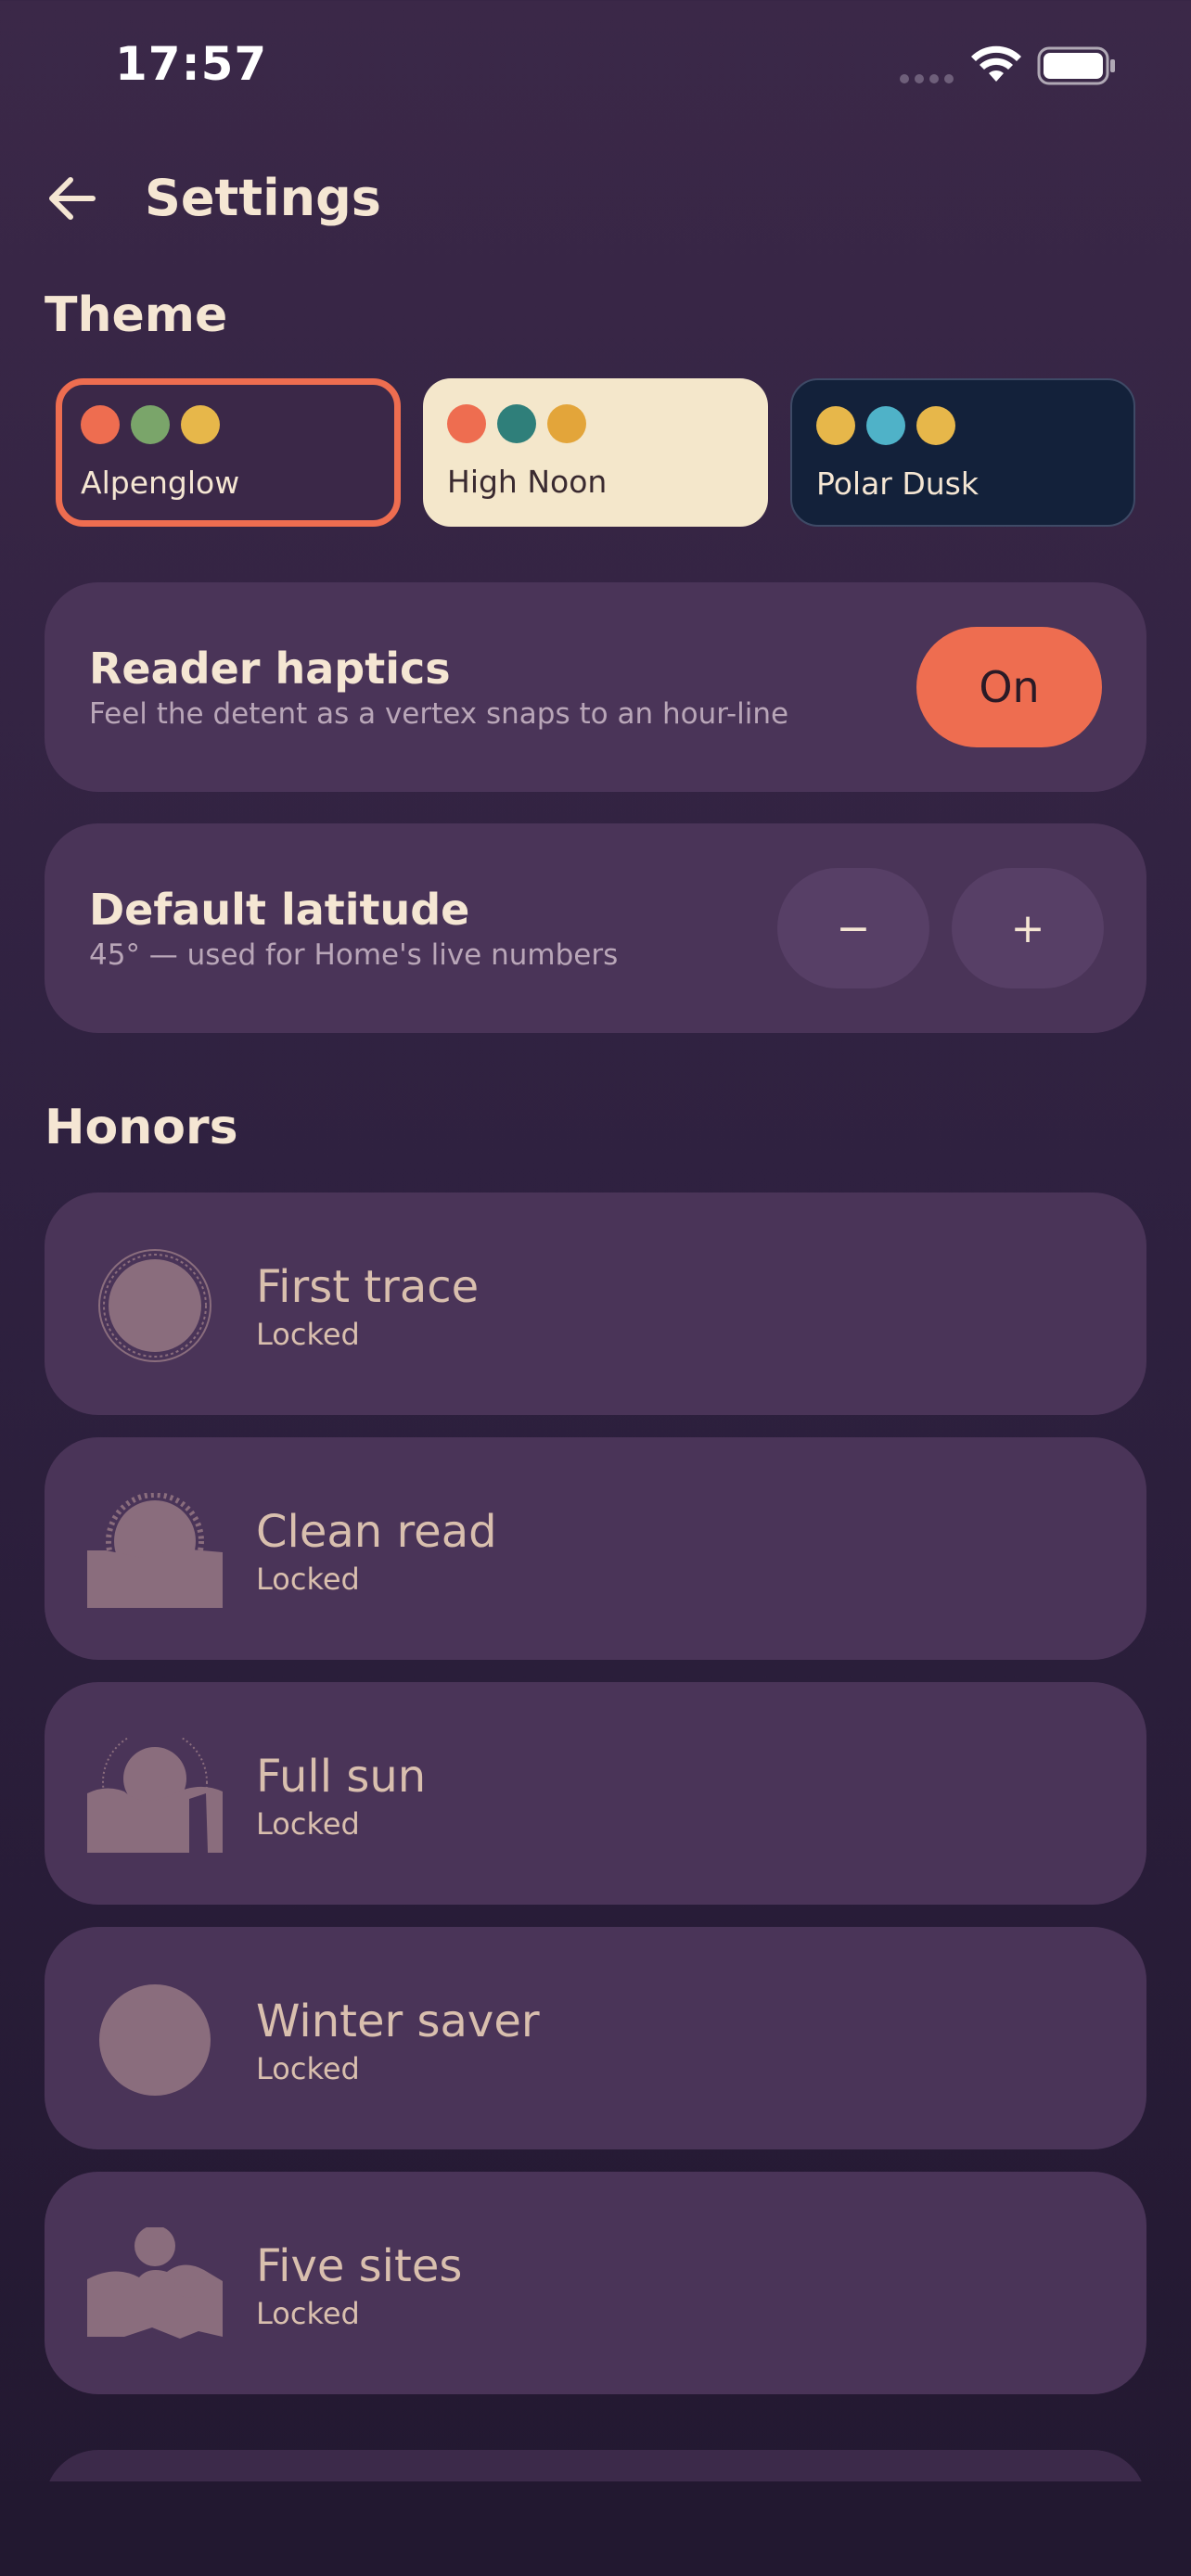 Image resolution: width=1191 pixels, height=2576 pixels. I want to click on default-latitude-subtitle: 45° — used for Home's live numbers, so click(354, 955).